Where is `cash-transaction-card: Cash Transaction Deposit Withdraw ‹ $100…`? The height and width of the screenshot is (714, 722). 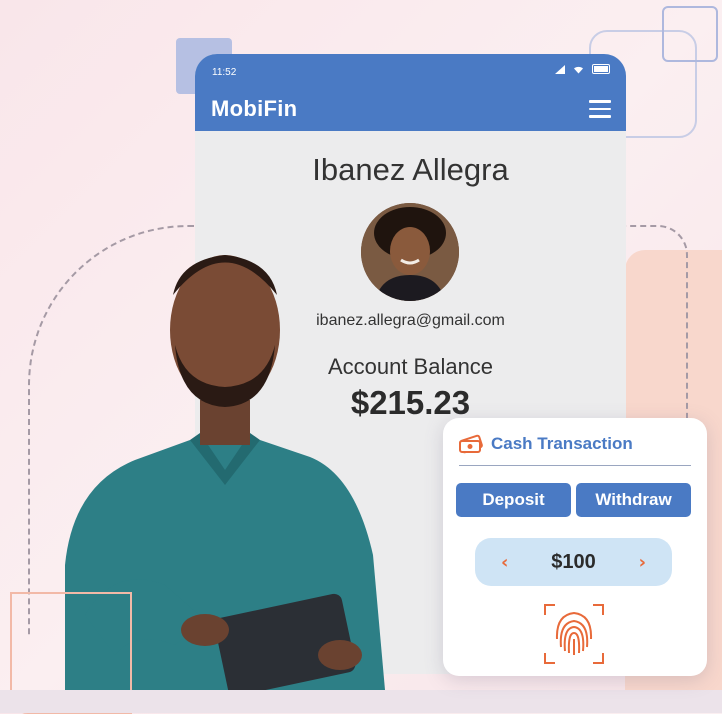
cash-transaction-card: Cash Transaction Deposit Withdraw ‹ $100… is located at coordinates (575, 547).